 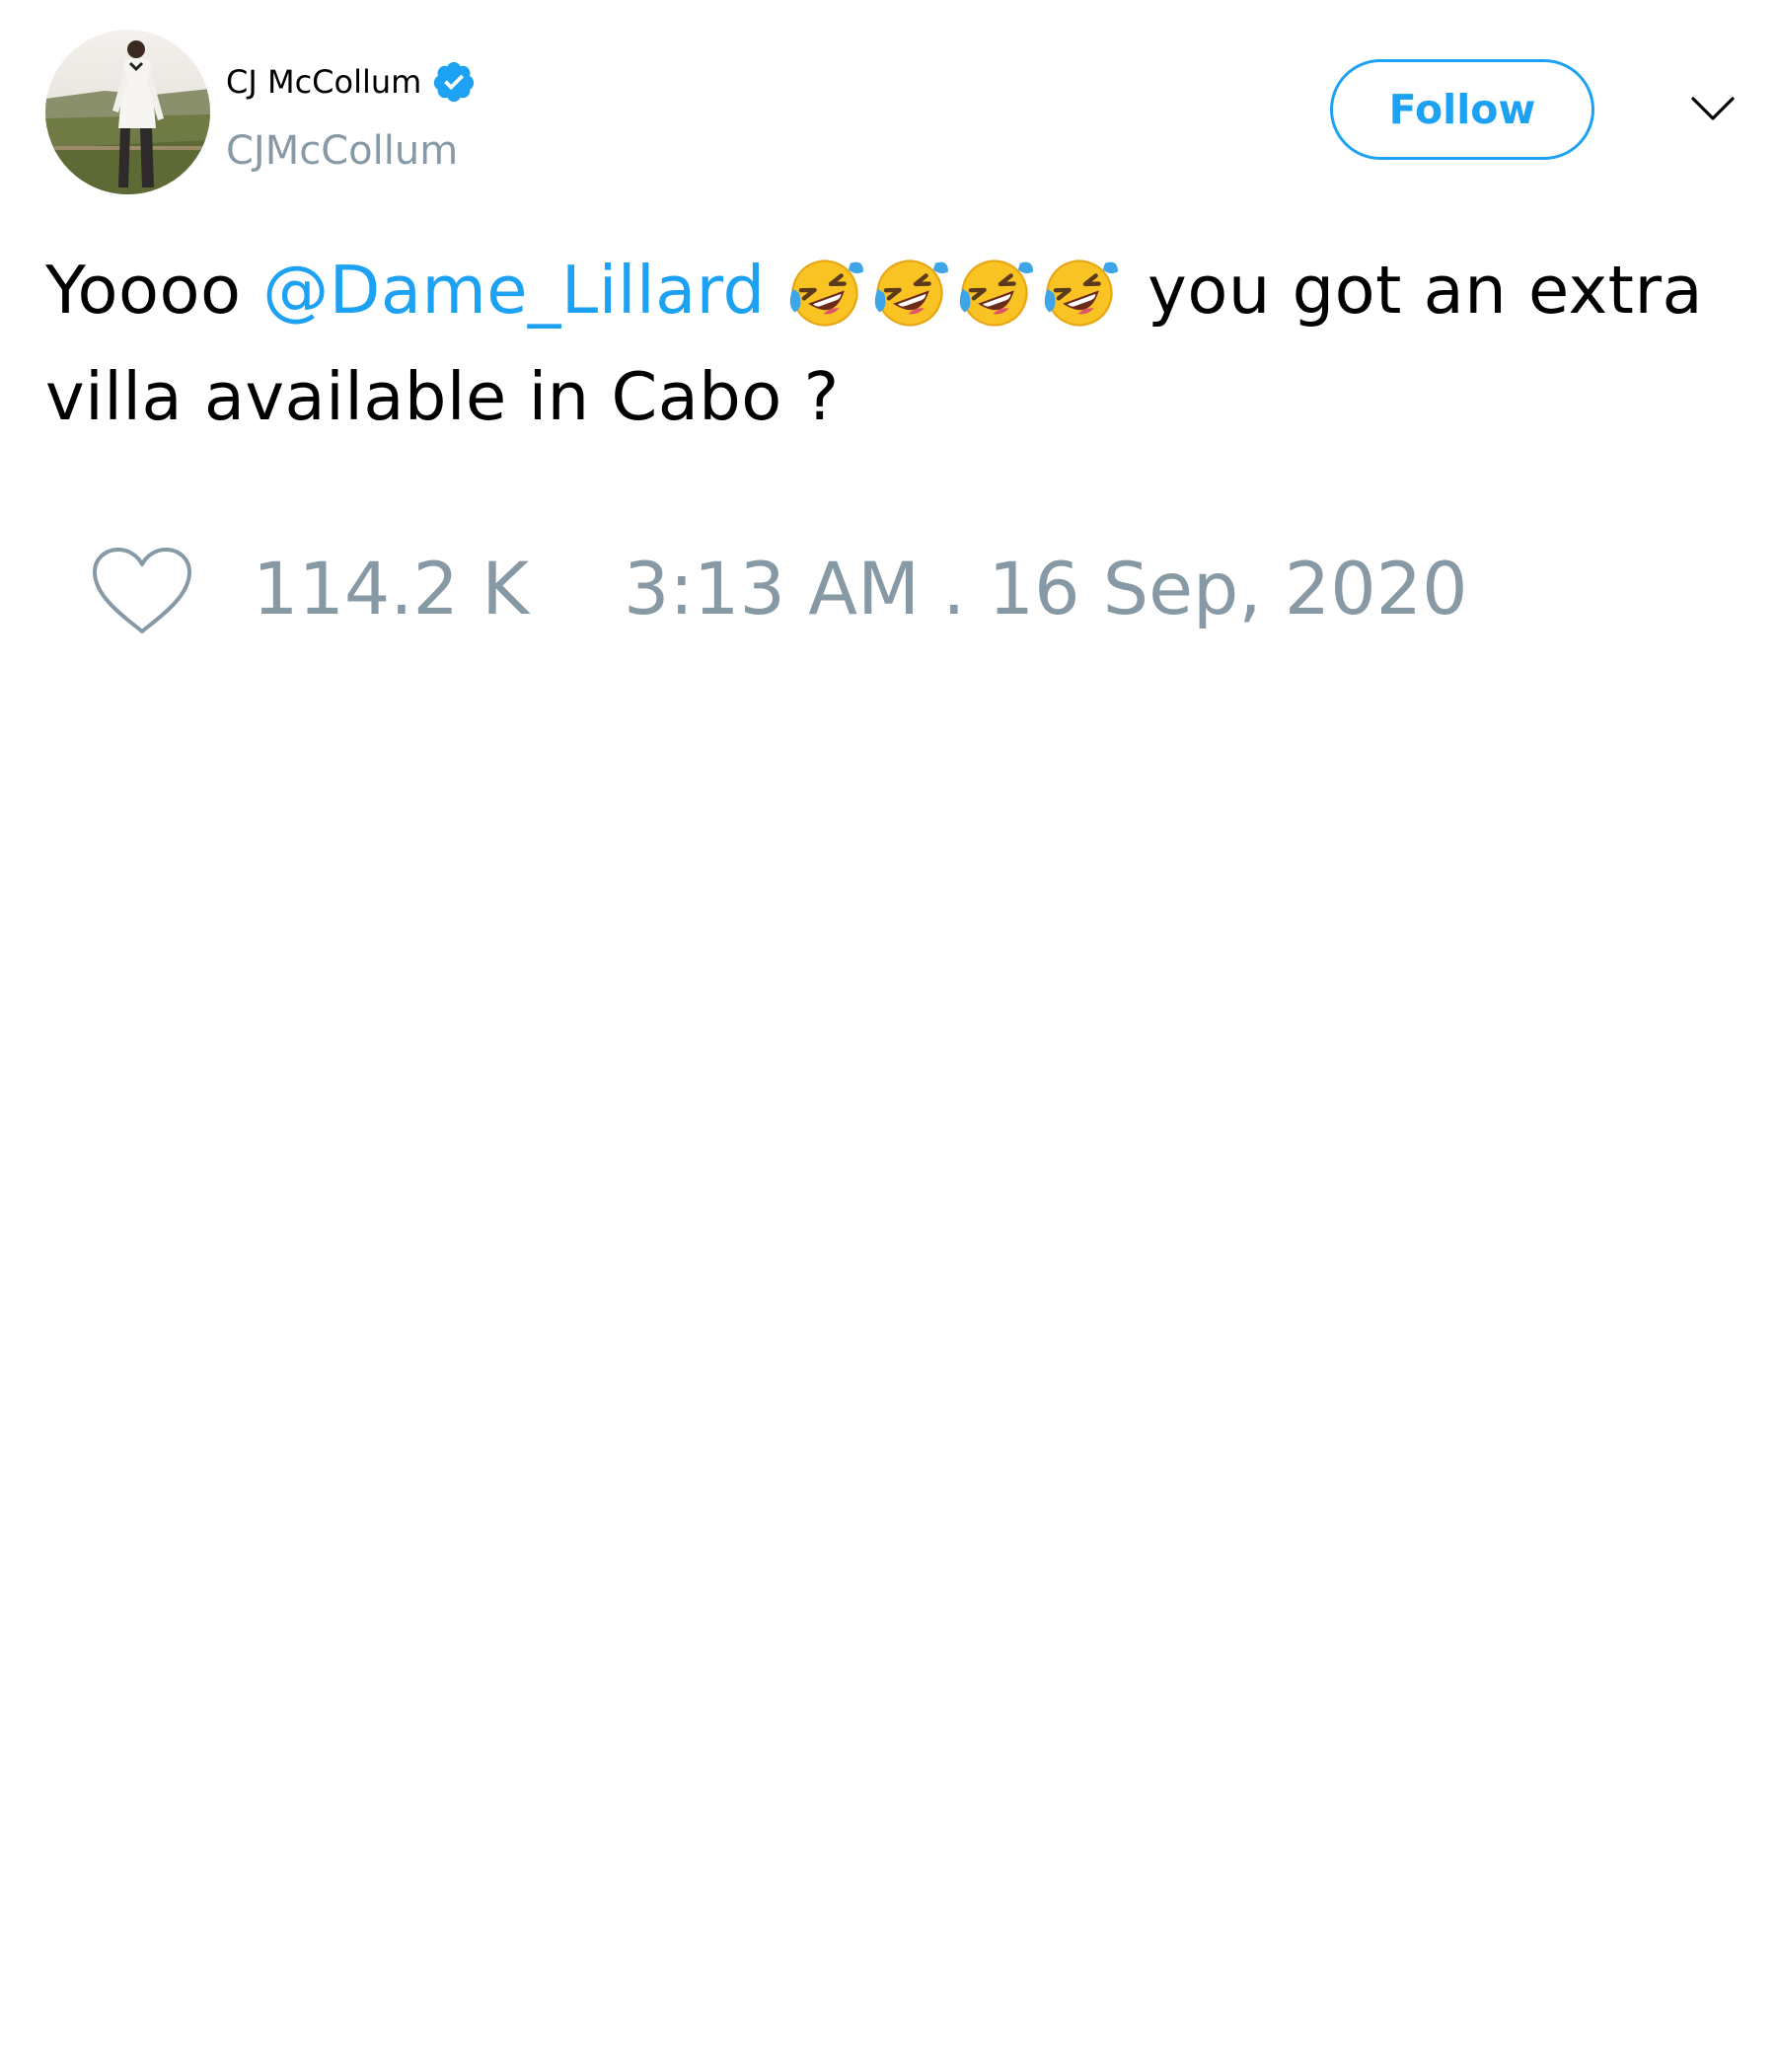 What do you see at coordinates (454, 82) in the screenshot?
I see `verified-badge-icon` at bounding box center [454, 82].